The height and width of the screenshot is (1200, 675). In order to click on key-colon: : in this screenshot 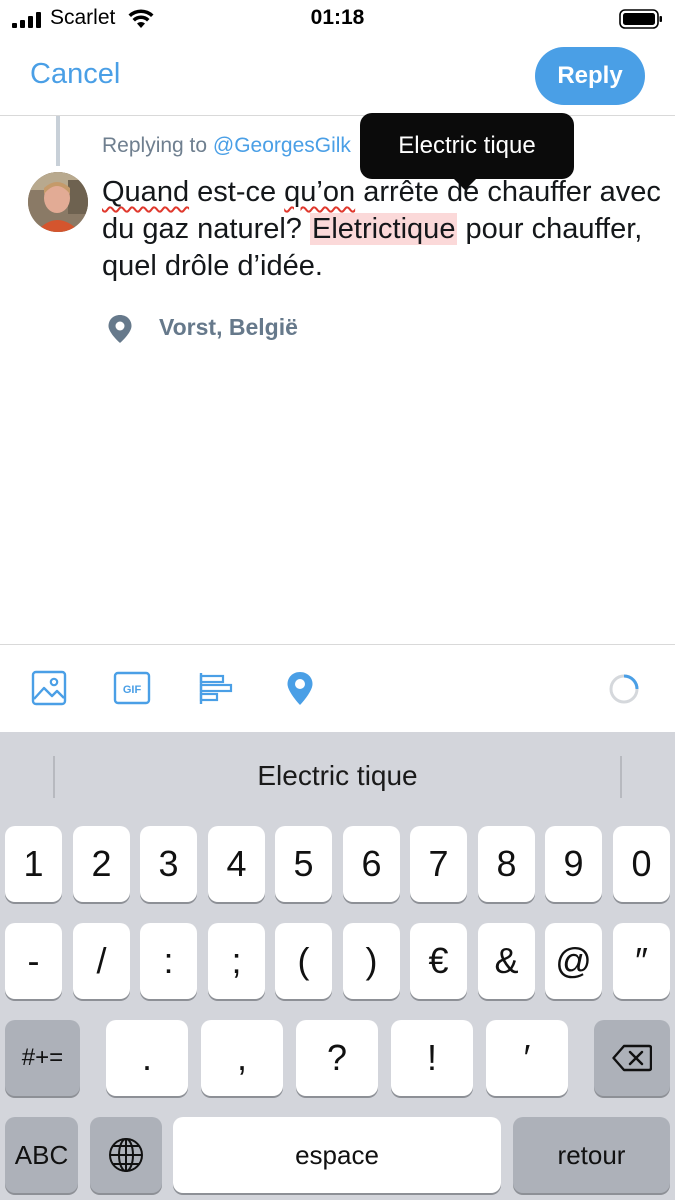, I will do `click(168, 961)`.